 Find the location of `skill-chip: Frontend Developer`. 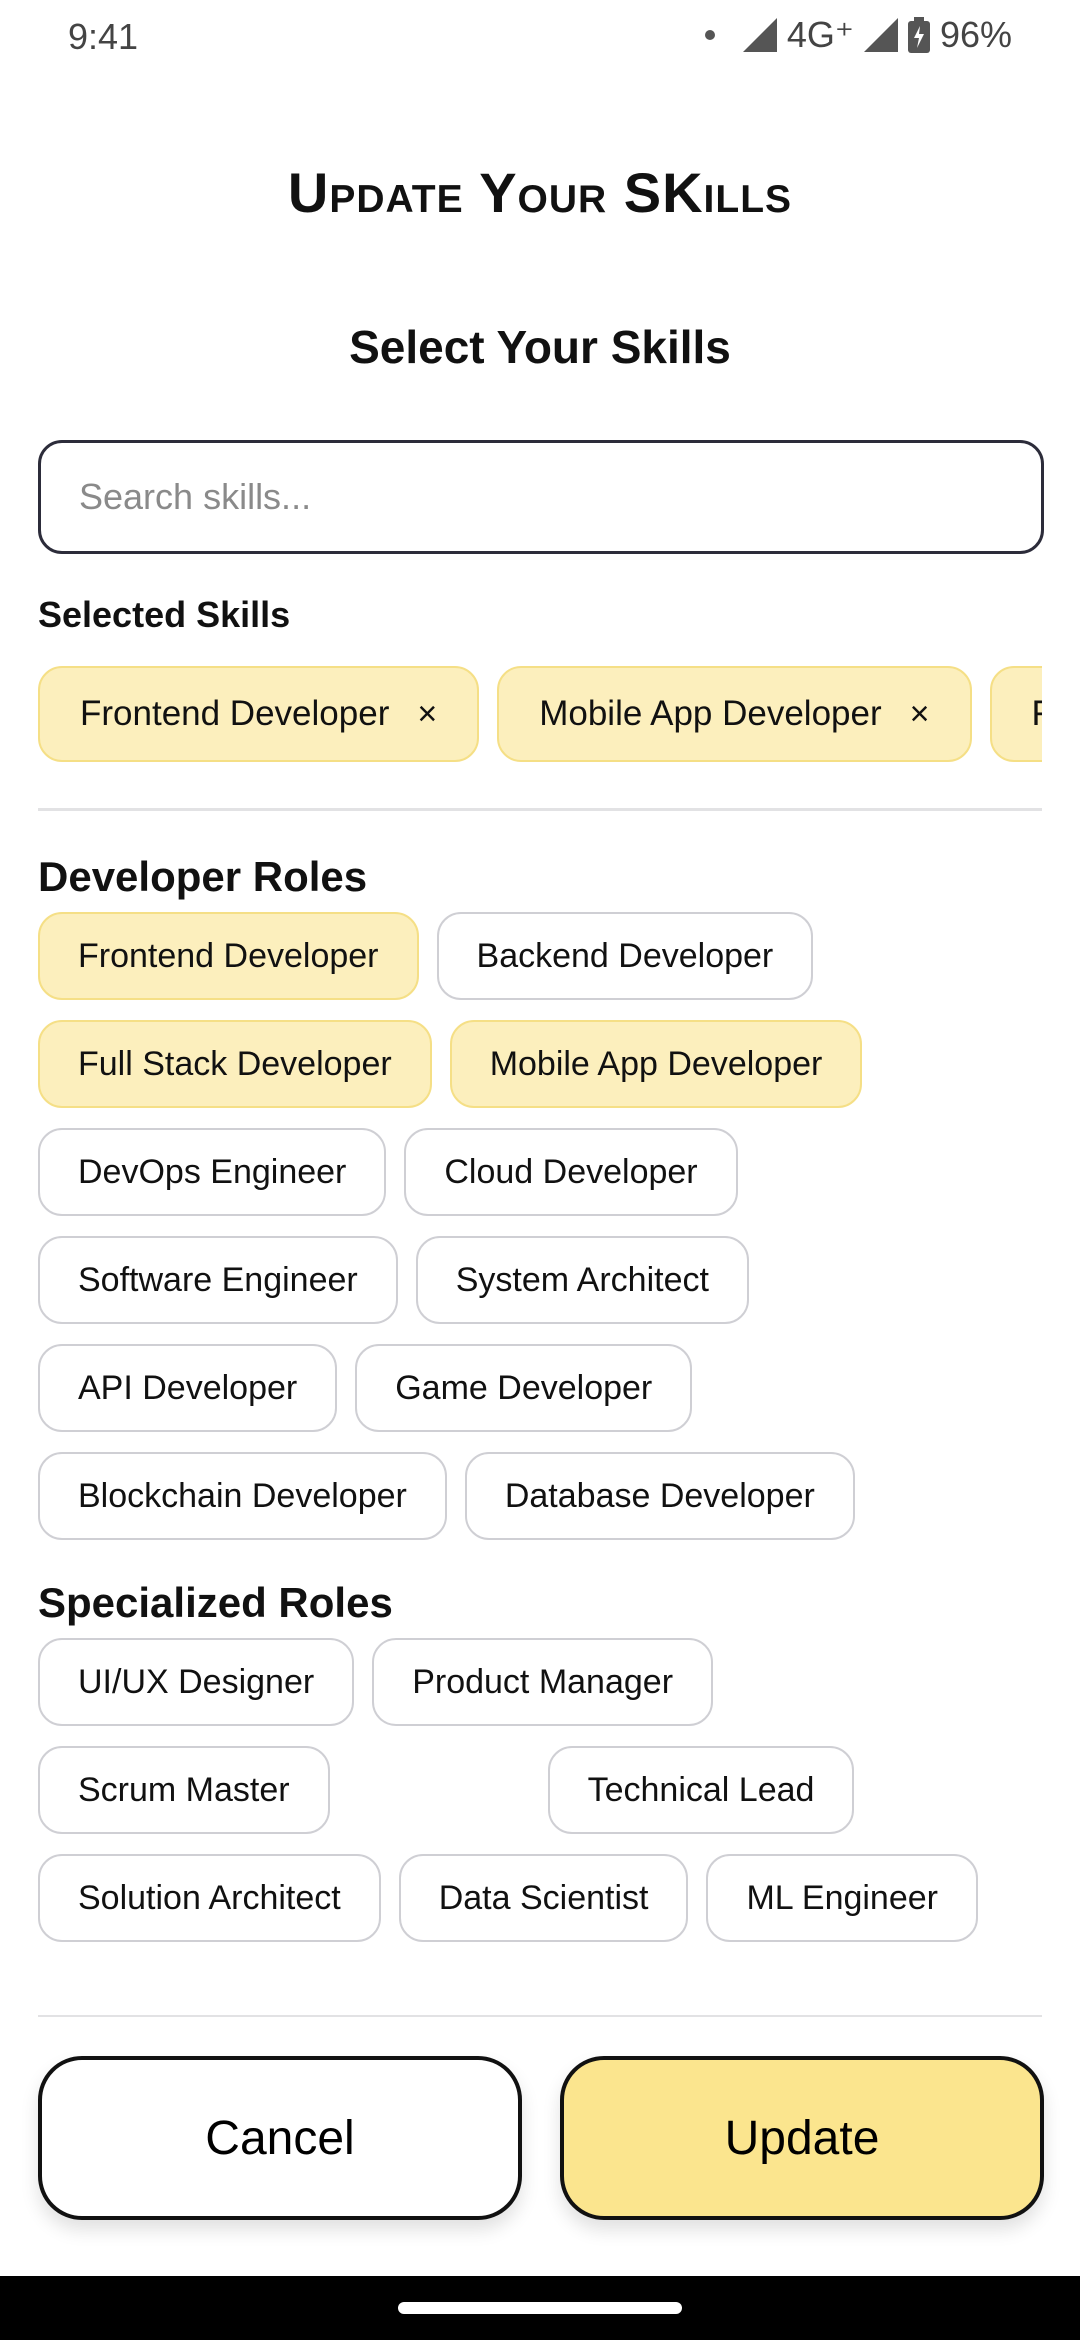

skill-chip: Frontend Developer is located at coordinates (228, 956).